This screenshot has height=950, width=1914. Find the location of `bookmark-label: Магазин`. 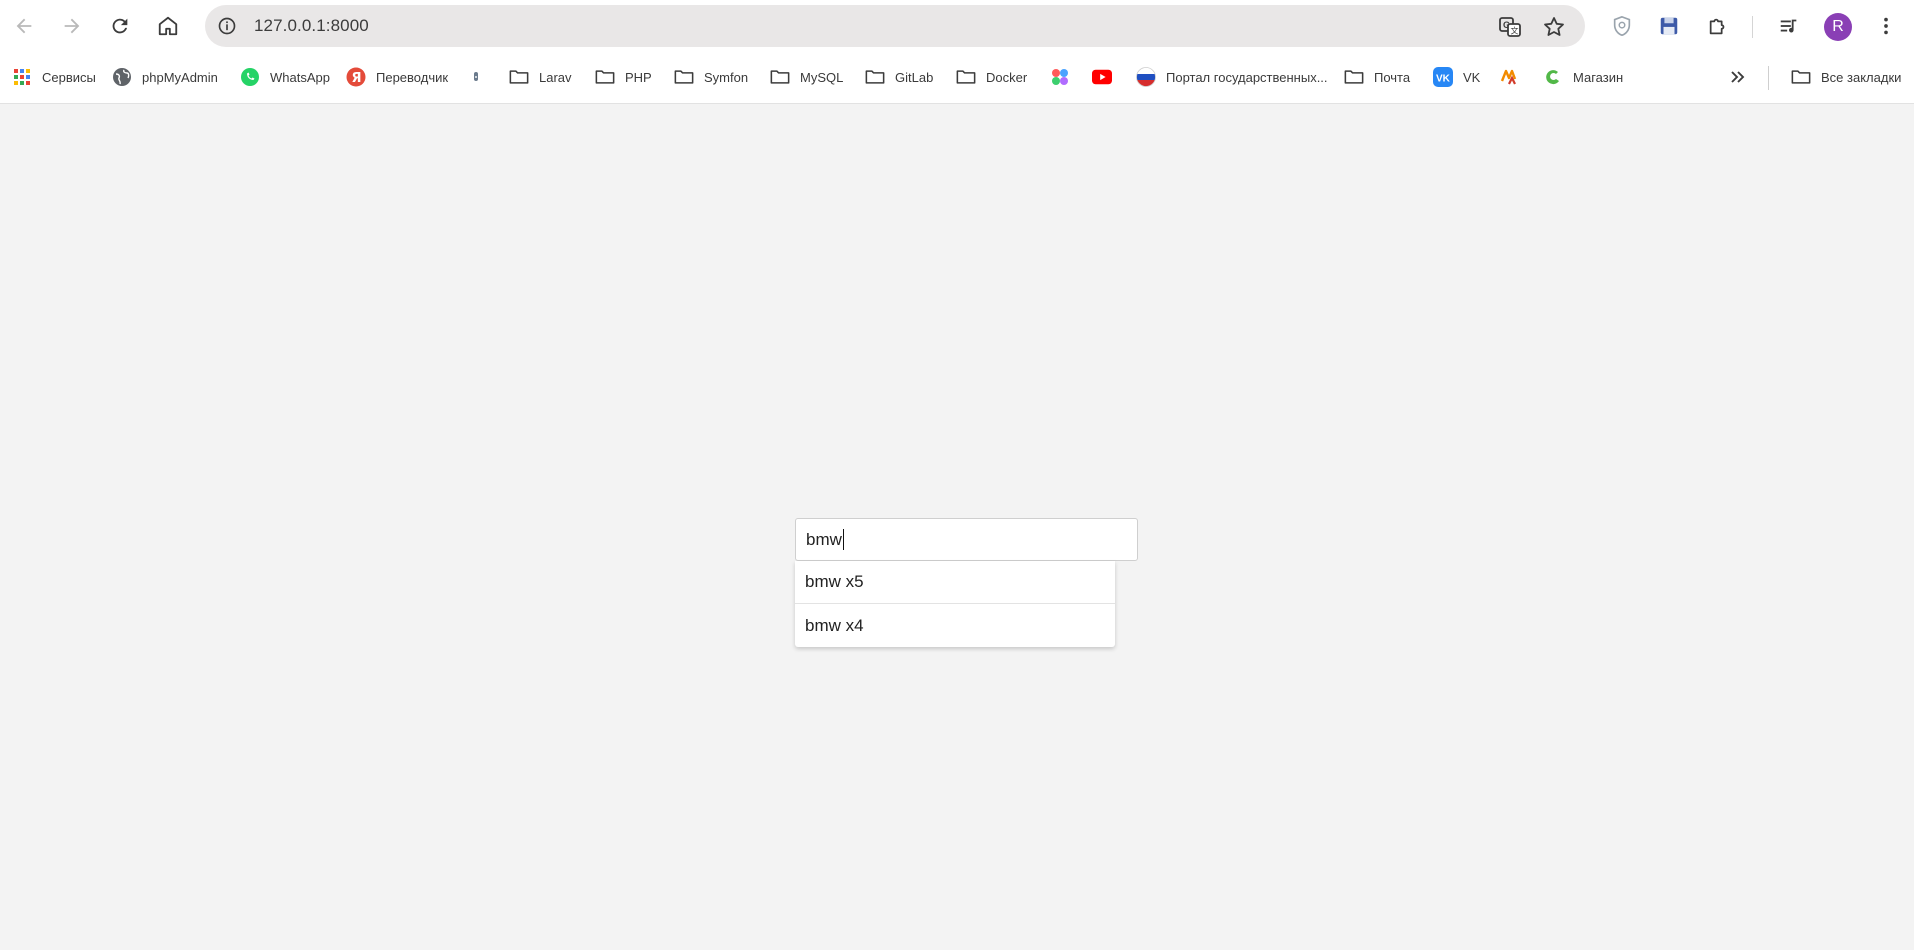

bookmark-label: Магазин is located at coordinates (1598, 77).